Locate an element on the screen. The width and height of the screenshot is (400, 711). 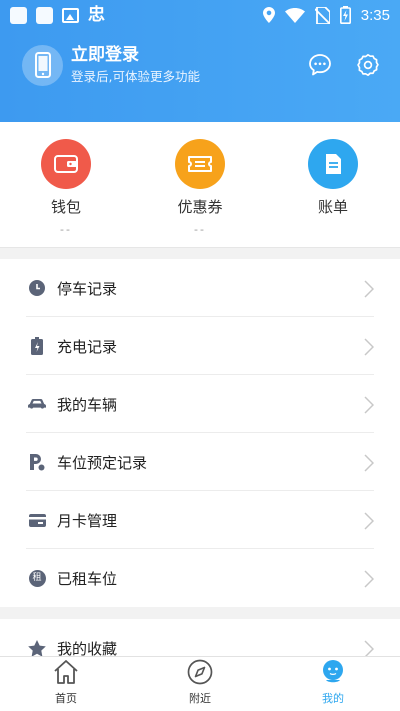
rent-badge-icon: 租 is located at coordinates (37, 578).